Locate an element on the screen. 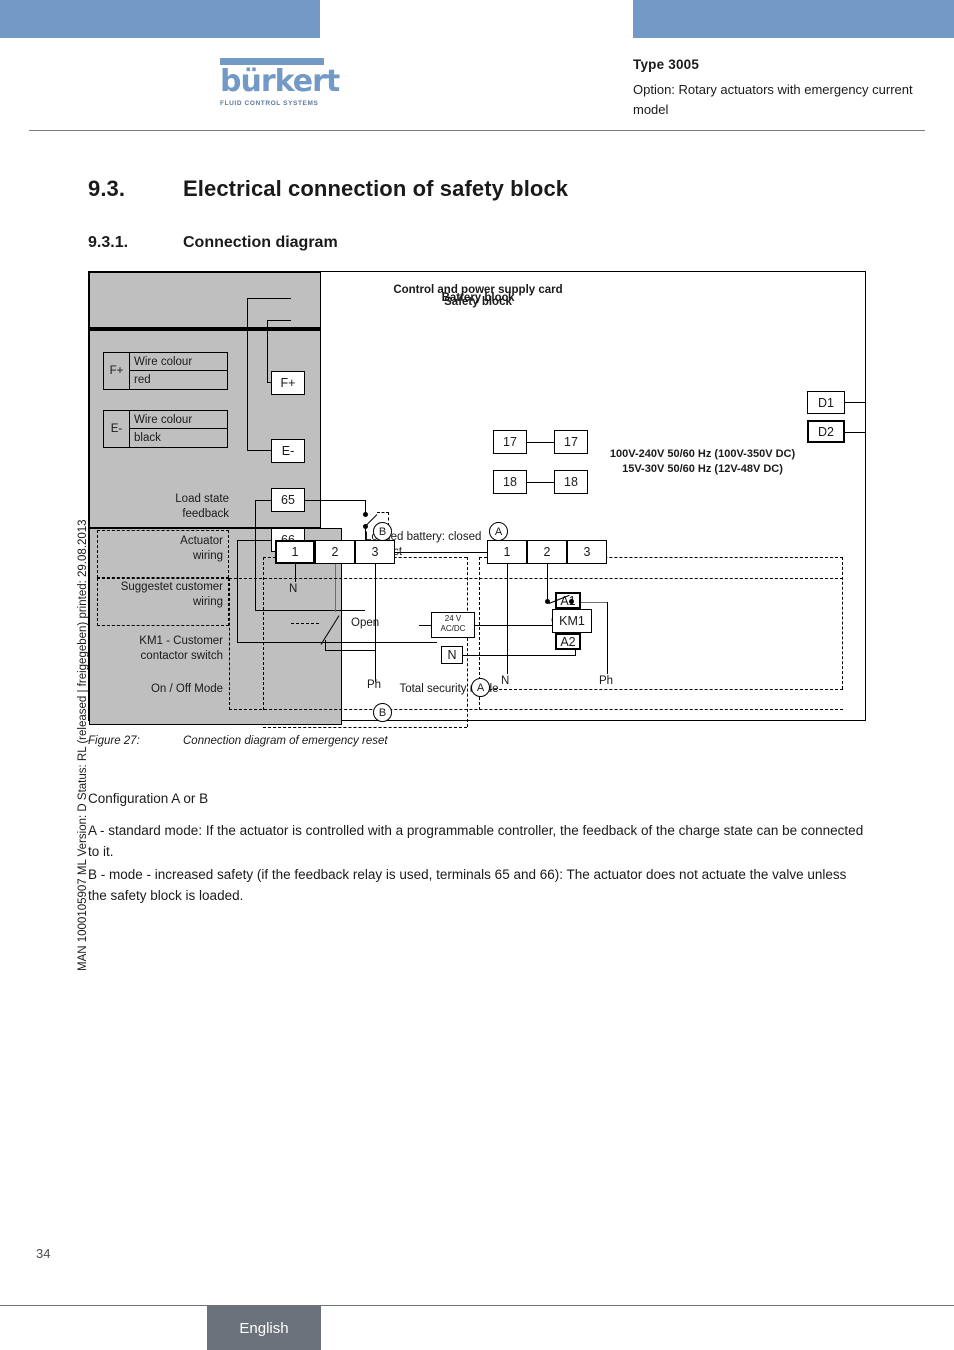  logo-wordmark: bürkert is located at coordinates (280, 81).